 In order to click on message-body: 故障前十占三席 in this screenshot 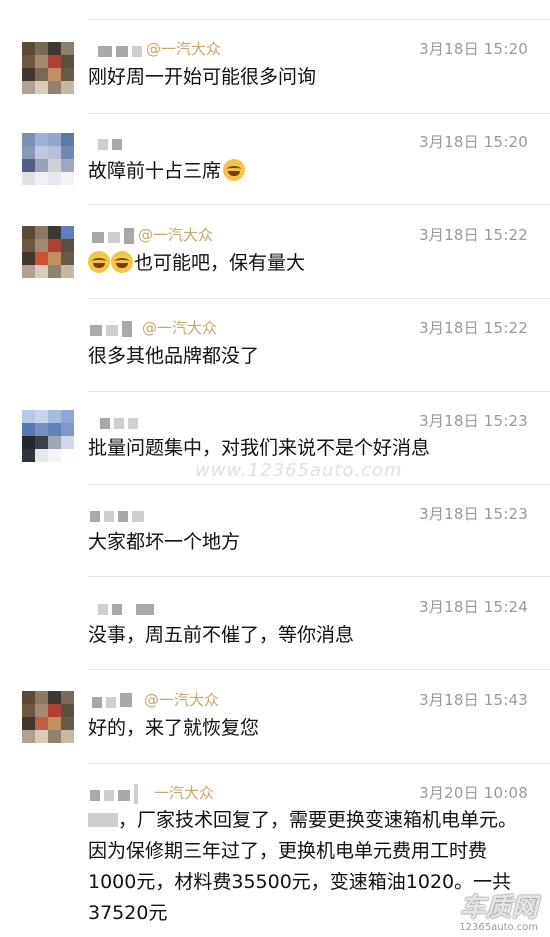, I will do `click(155, 171)`.